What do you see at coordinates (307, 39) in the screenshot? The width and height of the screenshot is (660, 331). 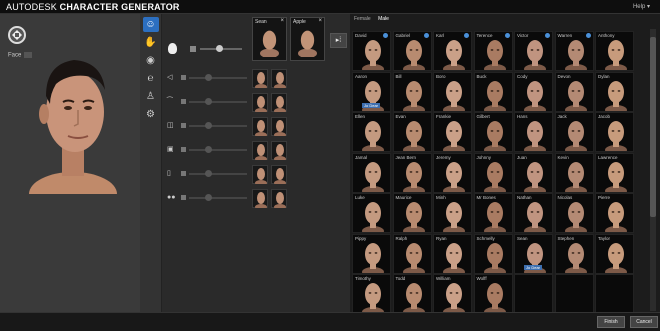 I see `preset-card-apple: Apple ×` at bounding box center [307, 39].